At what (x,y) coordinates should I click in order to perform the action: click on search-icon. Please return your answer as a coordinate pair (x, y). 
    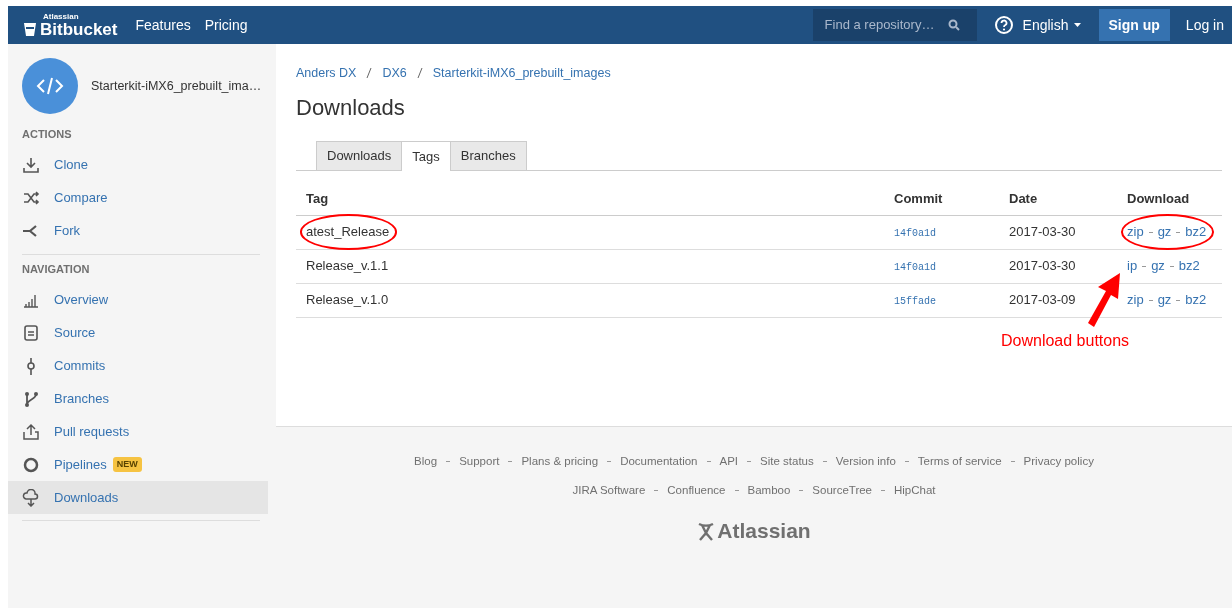
    Looking at the image, I should click on (953, 25).